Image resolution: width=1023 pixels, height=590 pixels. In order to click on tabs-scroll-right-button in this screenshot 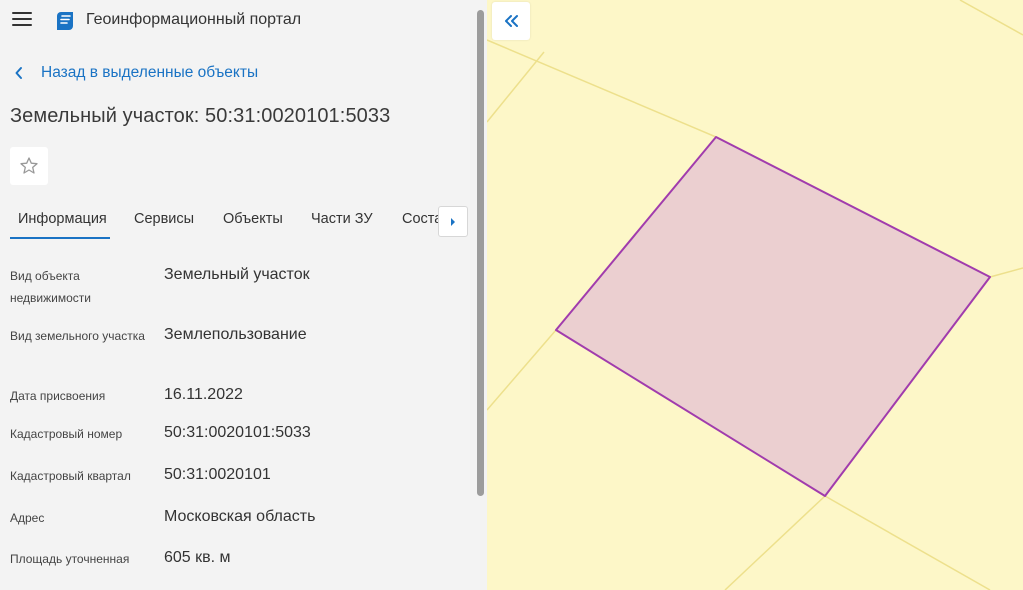, I will do `click(453, 221)`.